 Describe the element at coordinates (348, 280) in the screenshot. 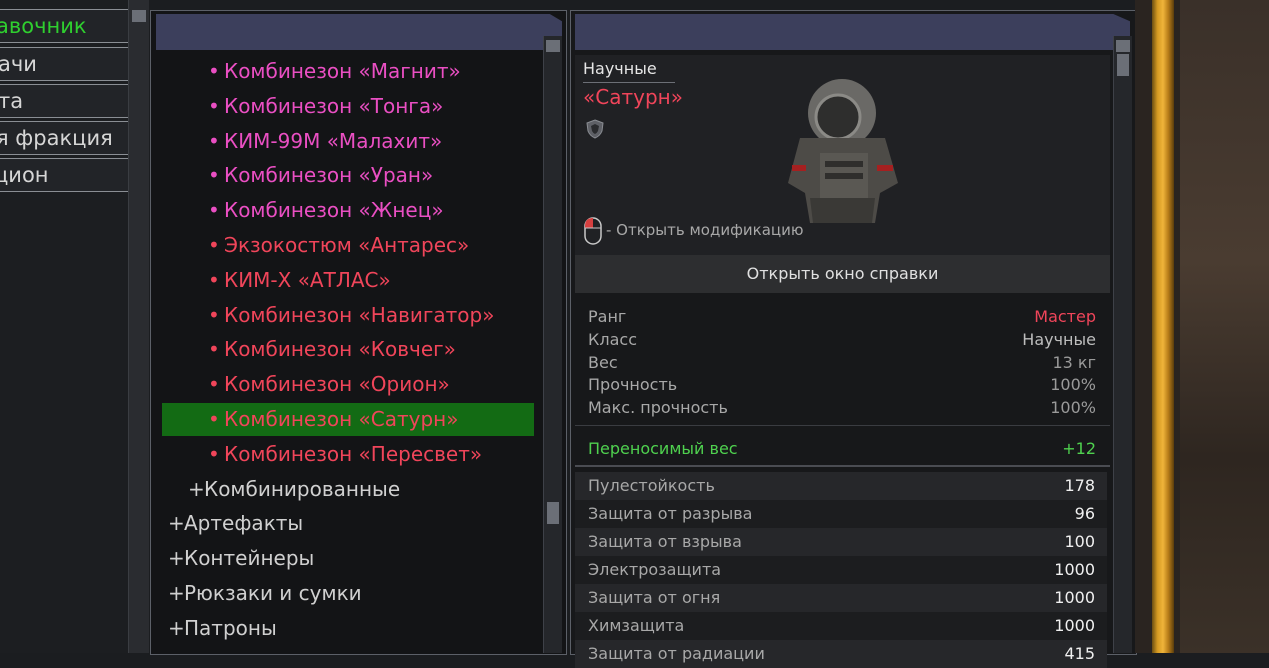

I see `list-item: • КИМ-Х «АТЛАС»` at that location.